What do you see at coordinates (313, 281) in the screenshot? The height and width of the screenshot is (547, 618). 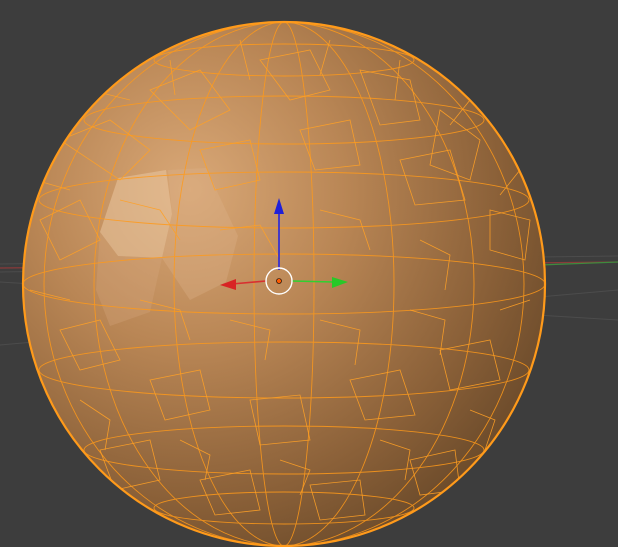 I see `y-axis-handle` at bounding box center [313, 281].